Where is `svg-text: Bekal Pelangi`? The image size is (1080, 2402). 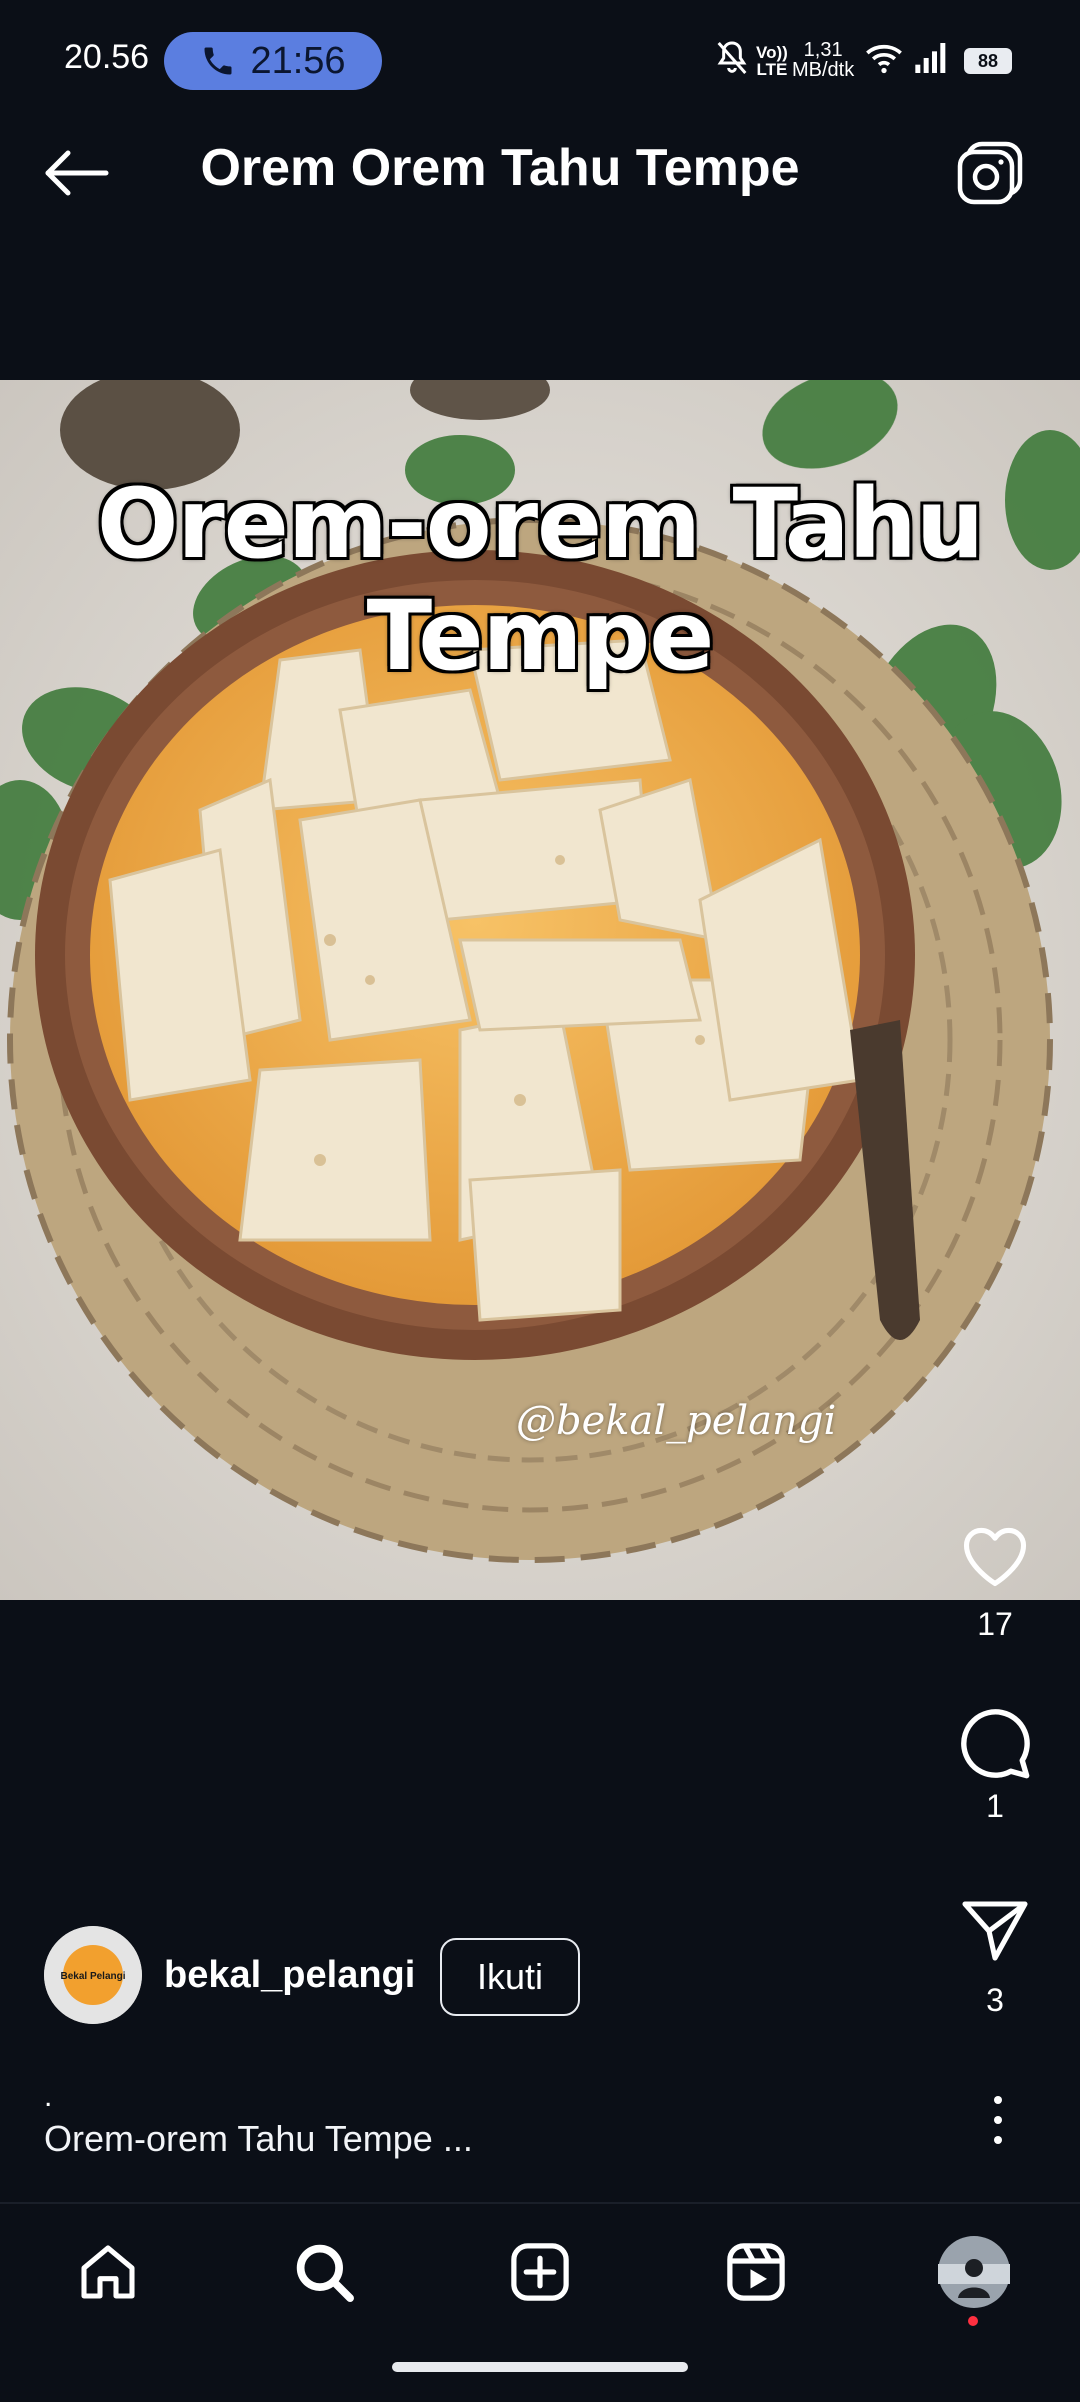 svg-text: Bekal Pelangi is located at coordinates (92, 1976).